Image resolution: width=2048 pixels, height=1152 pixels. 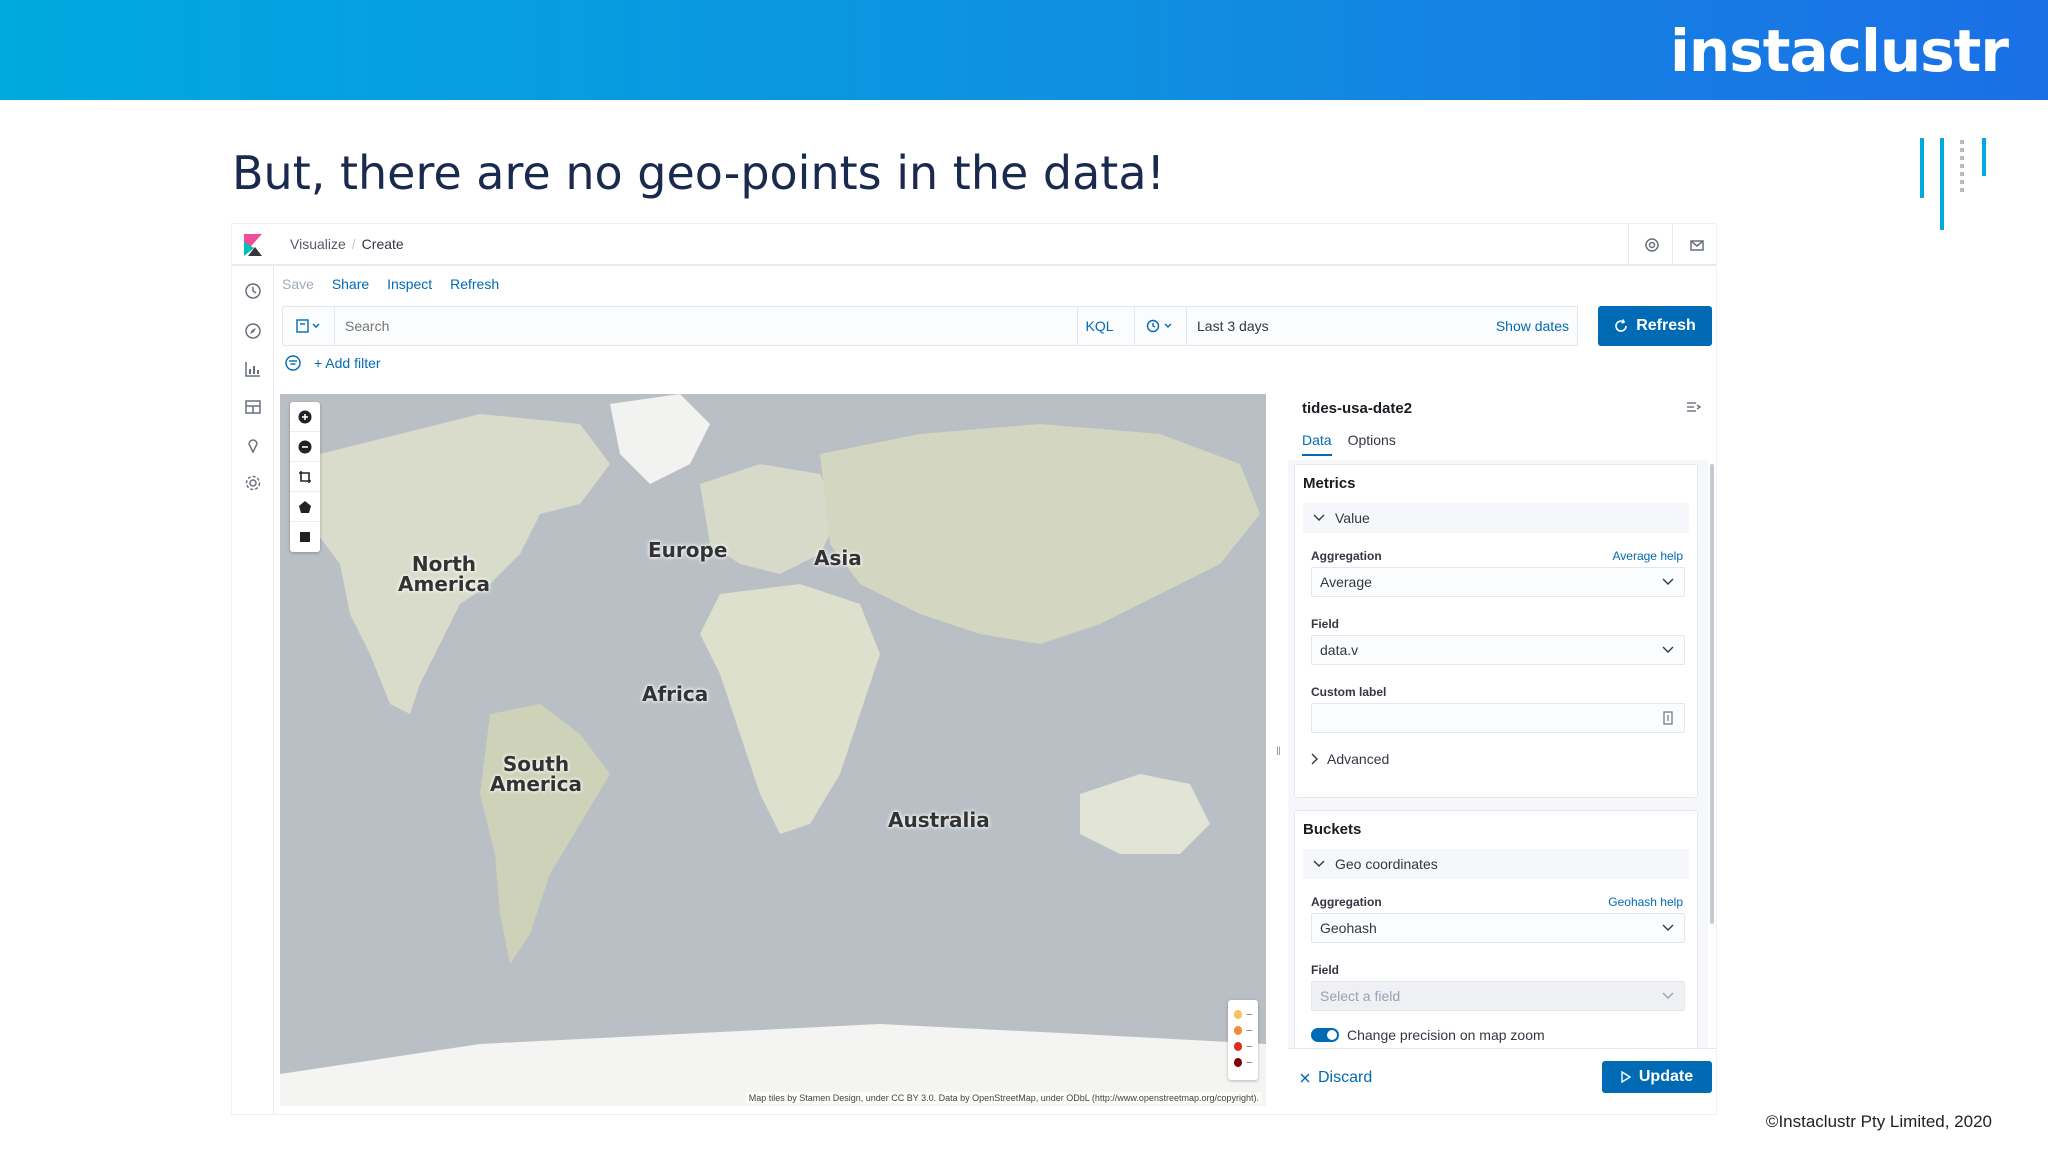 I want to click on recent-clock-icon, so click(x=253, y=291).